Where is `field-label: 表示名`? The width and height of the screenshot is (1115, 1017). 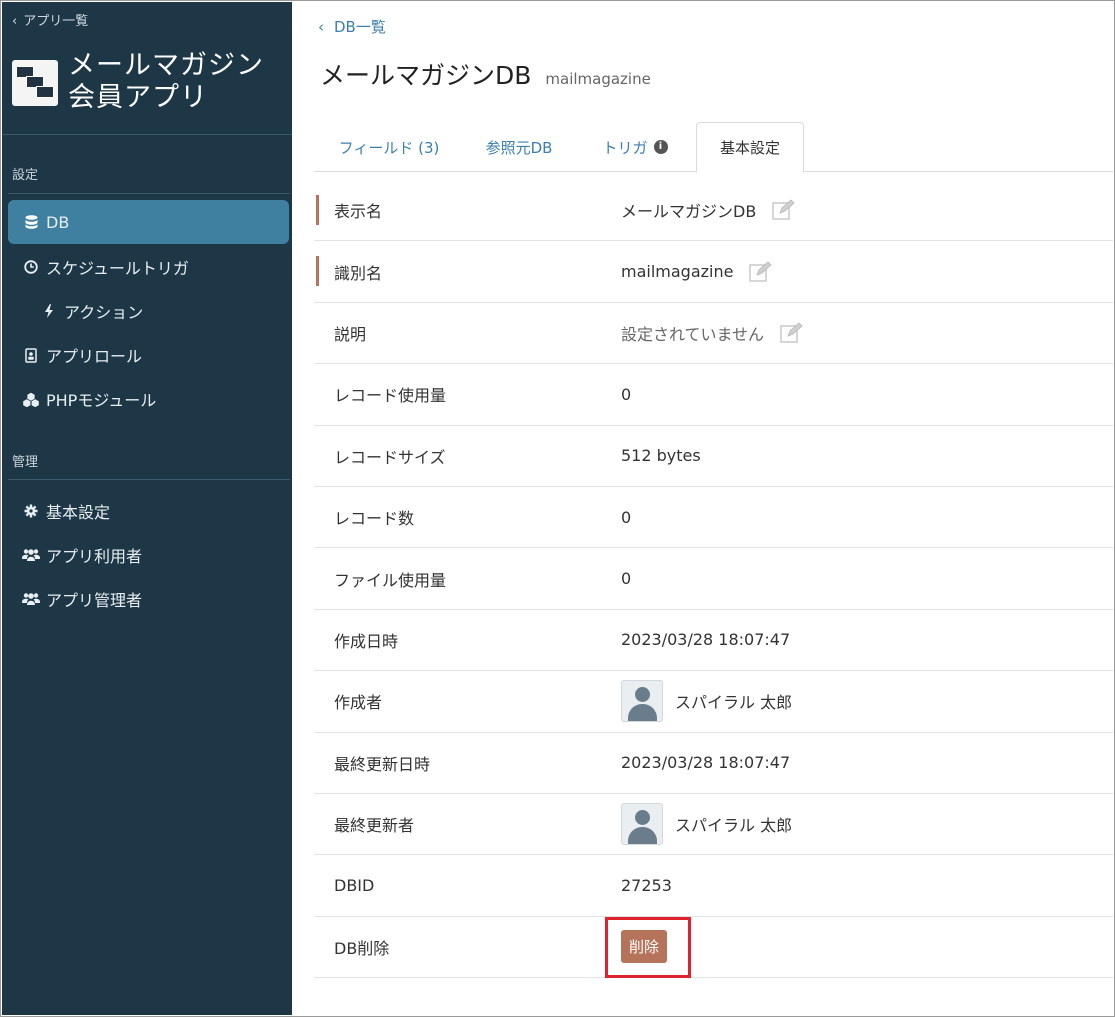
field-label: 表示名 is located at coordinates (358, 212).